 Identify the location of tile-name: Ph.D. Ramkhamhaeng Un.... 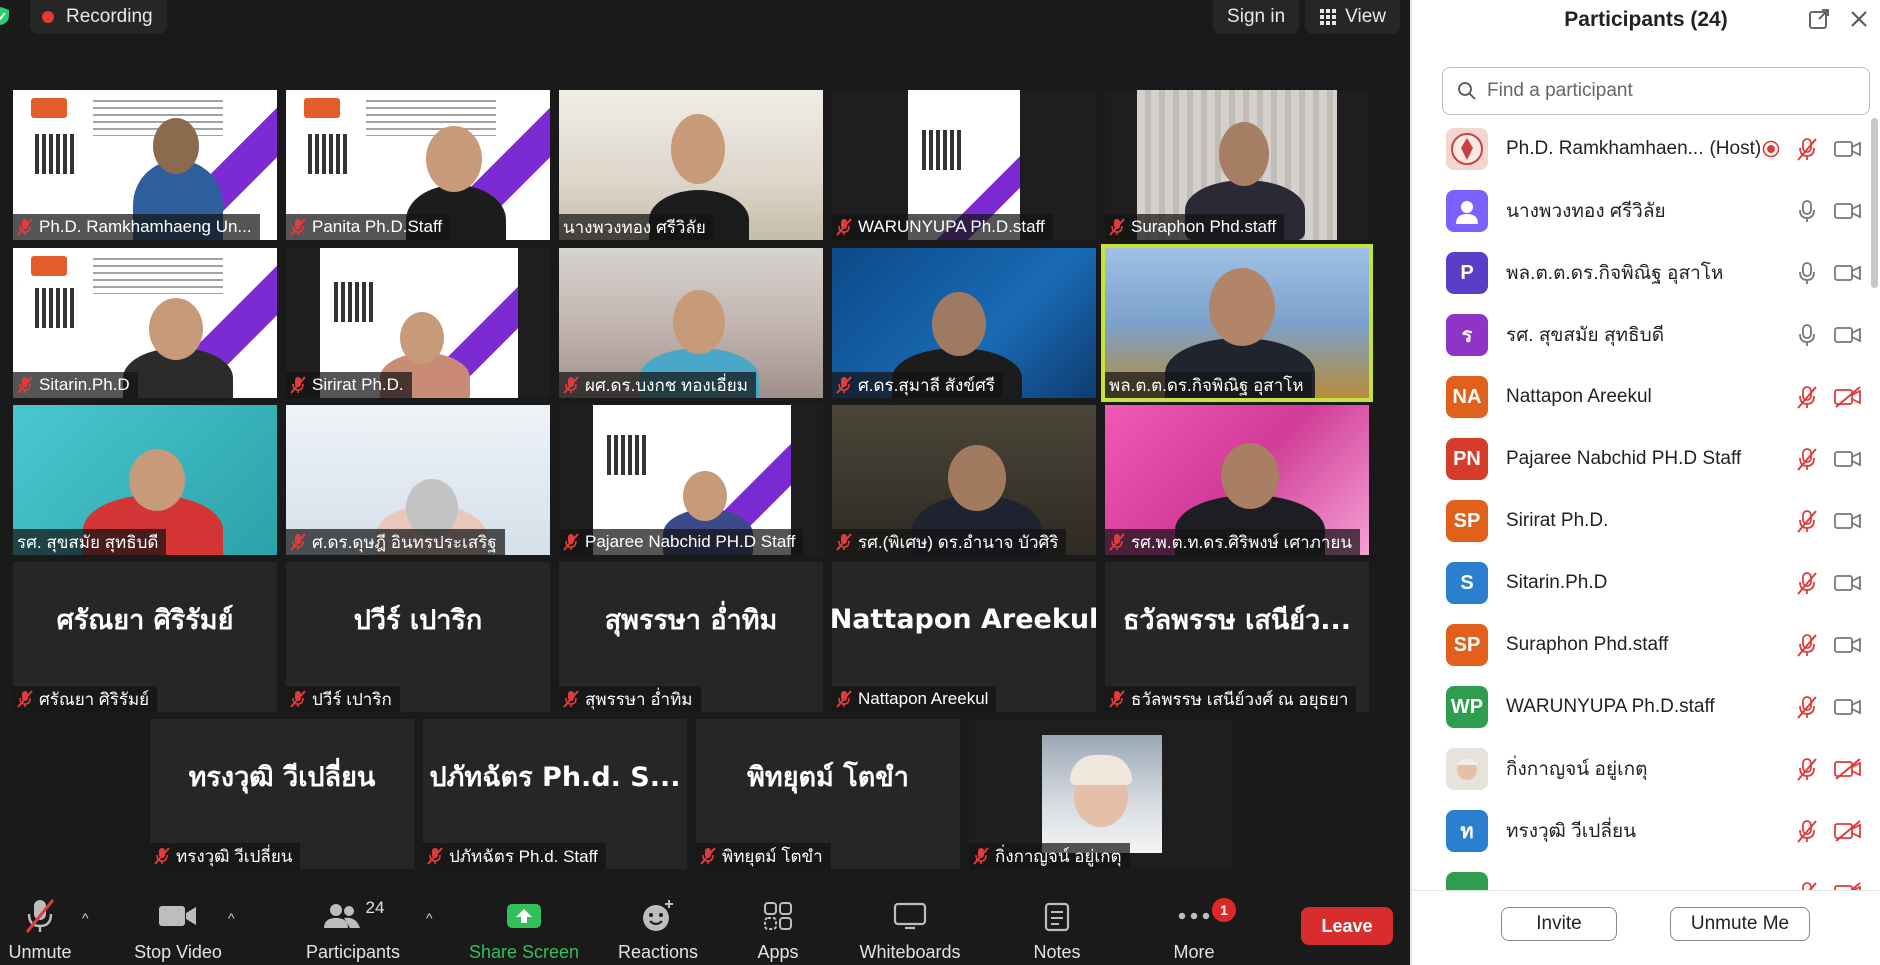
(145, 226).